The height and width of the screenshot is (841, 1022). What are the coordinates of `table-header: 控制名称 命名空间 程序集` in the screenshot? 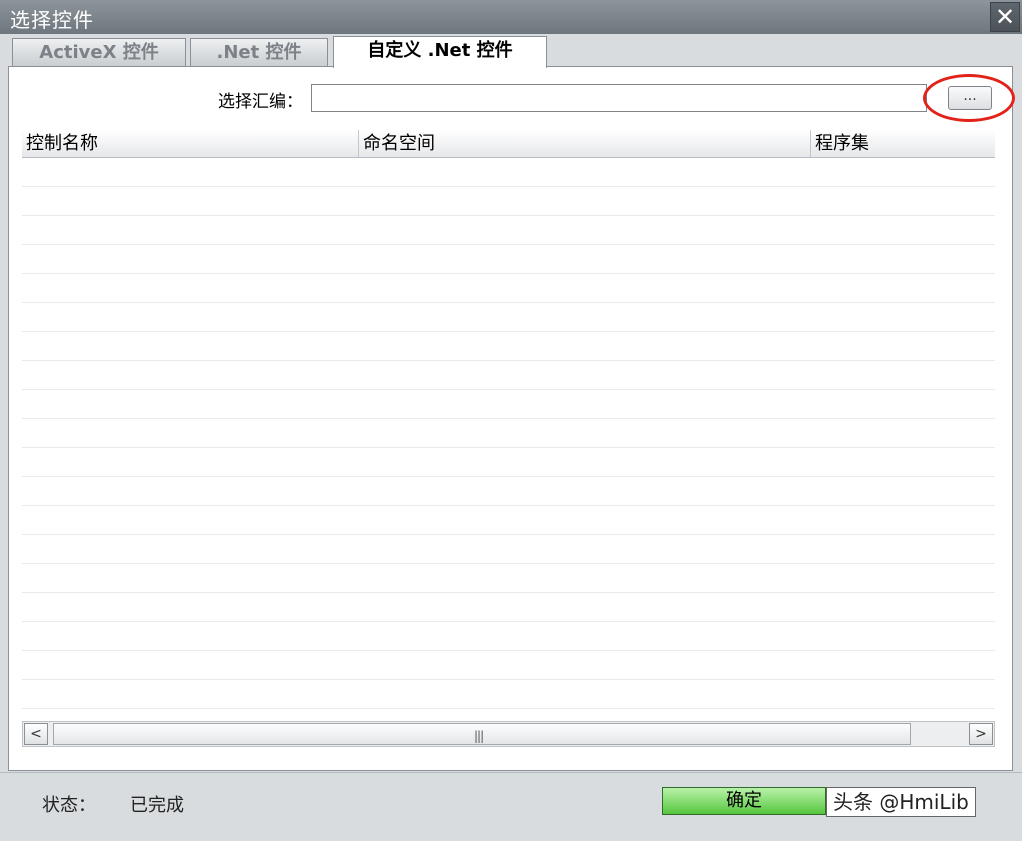 It's located at (508, 144).